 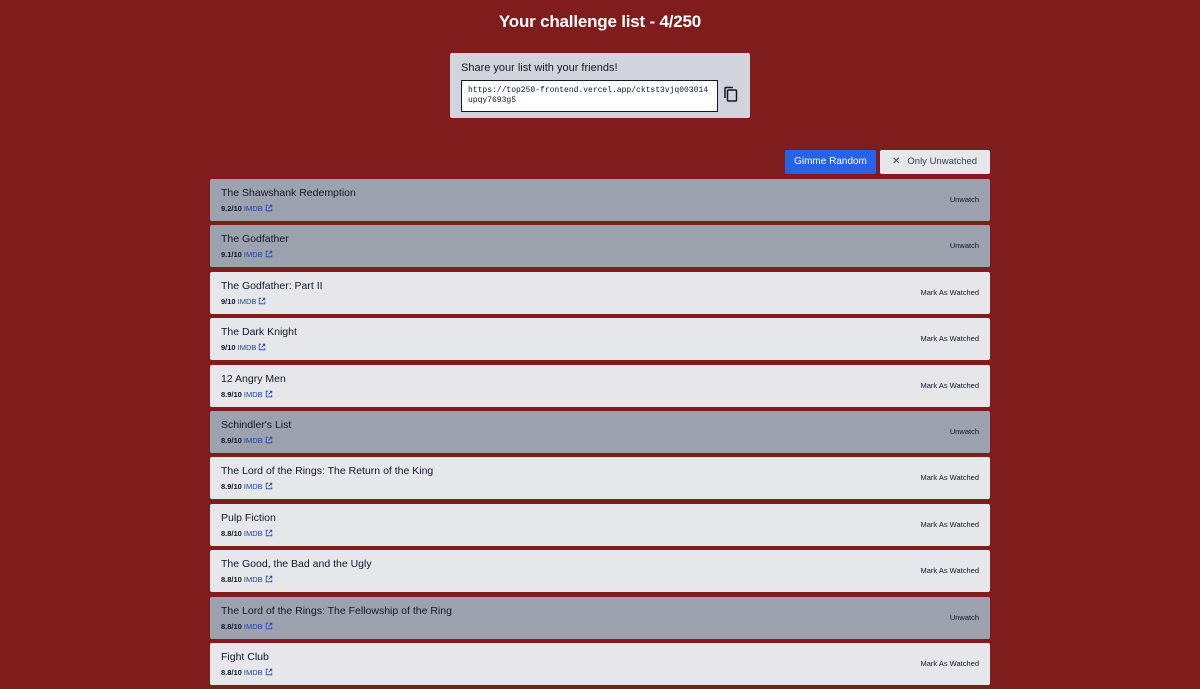 I want to click on page-title: Your challenge list - 4/250, so click(x=600, y=21).